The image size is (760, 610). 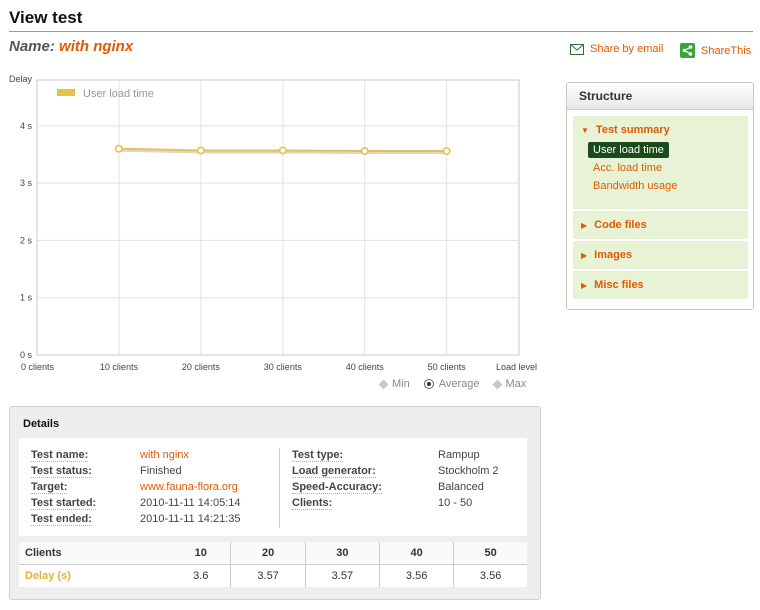 What do you see at coordinates (41, 424) in the screenshot?
I see `details-title: Details` at bounding box center [41, 424].